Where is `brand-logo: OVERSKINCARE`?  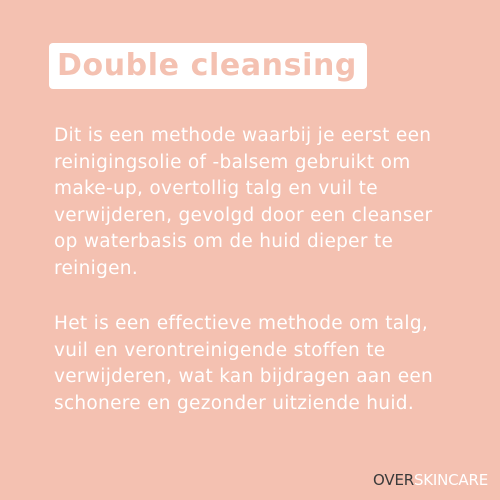 brand-logo: OVERSKINCARE is located at coordinates (430, 480).